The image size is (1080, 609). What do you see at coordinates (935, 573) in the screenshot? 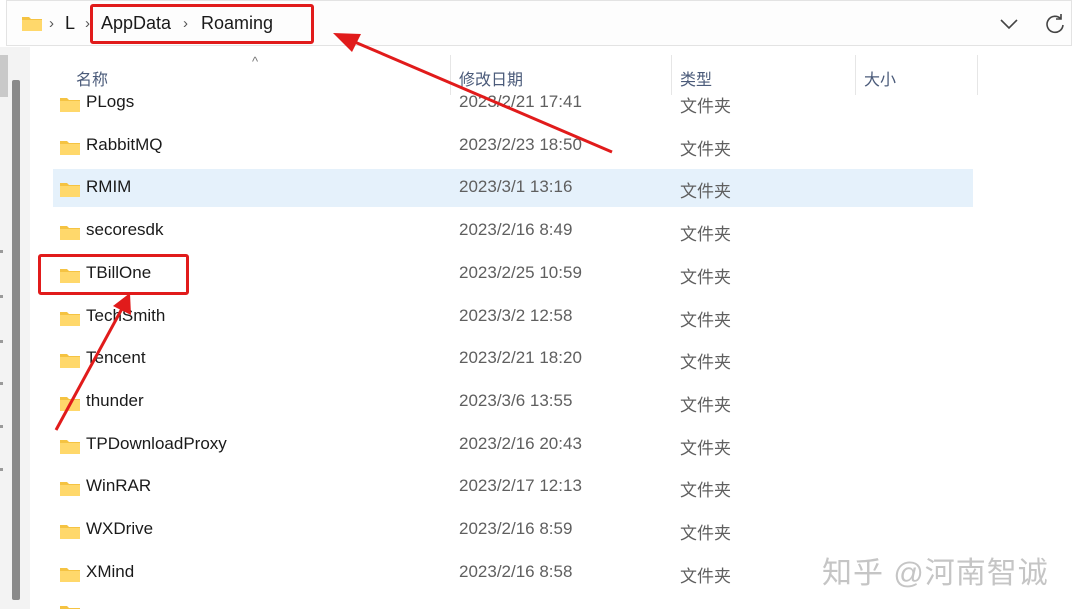
I see `watermark: 知乎 @河南智诚` at bounding box center [935, 573].